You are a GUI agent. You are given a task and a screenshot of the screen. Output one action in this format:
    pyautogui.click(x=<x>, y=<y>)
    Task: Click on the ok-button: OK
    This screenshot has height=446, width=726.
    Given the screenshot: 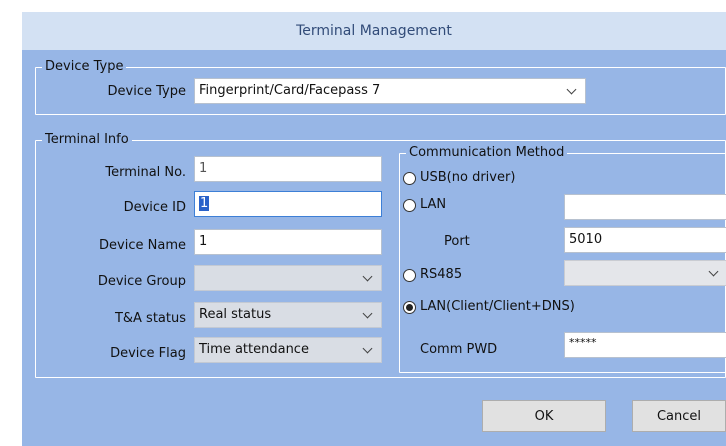 What is the action you would take?
    pyautogui.click(x=544, y=416)
    